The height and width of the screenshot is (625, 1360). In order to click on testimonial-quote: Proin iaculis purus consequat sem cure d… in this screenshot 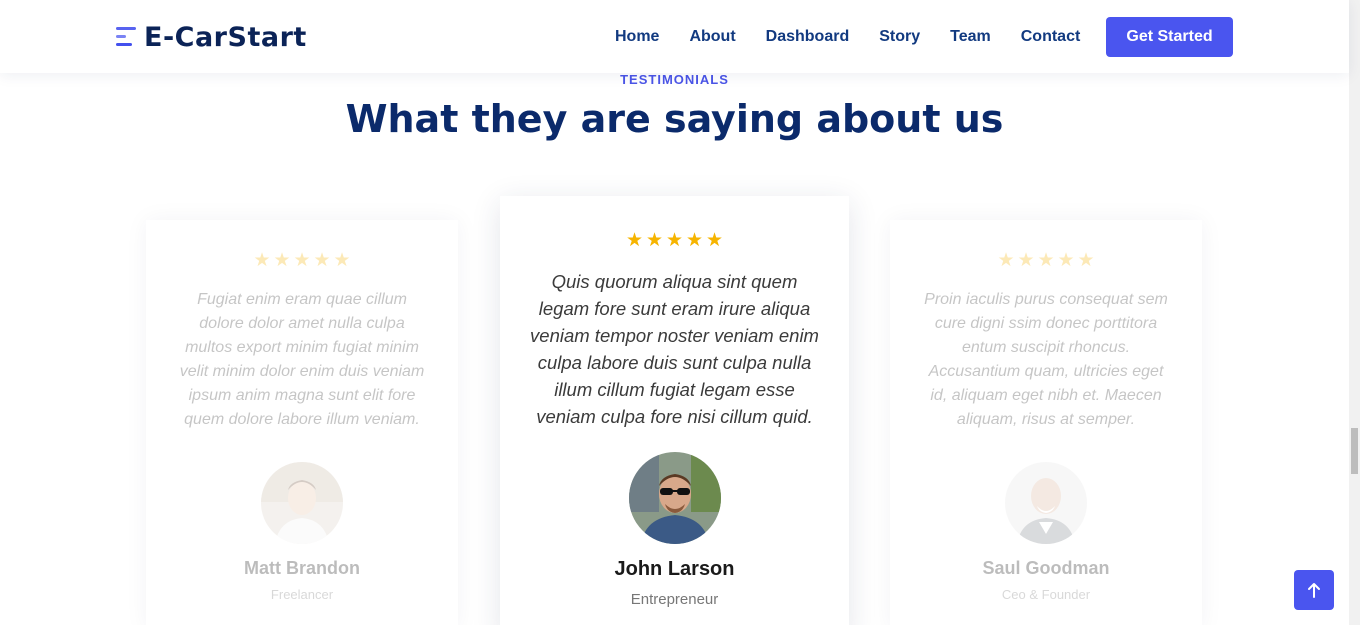, I will do `click(1046, 359)`.